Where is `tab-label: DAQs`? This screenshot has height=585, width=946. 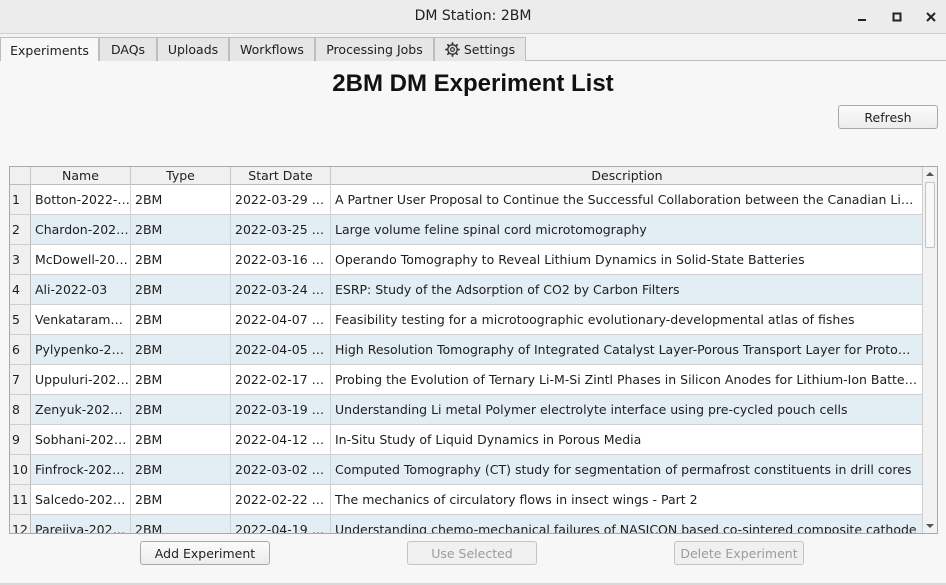 tab-label: DAQs is located at coordinates (128, 49).